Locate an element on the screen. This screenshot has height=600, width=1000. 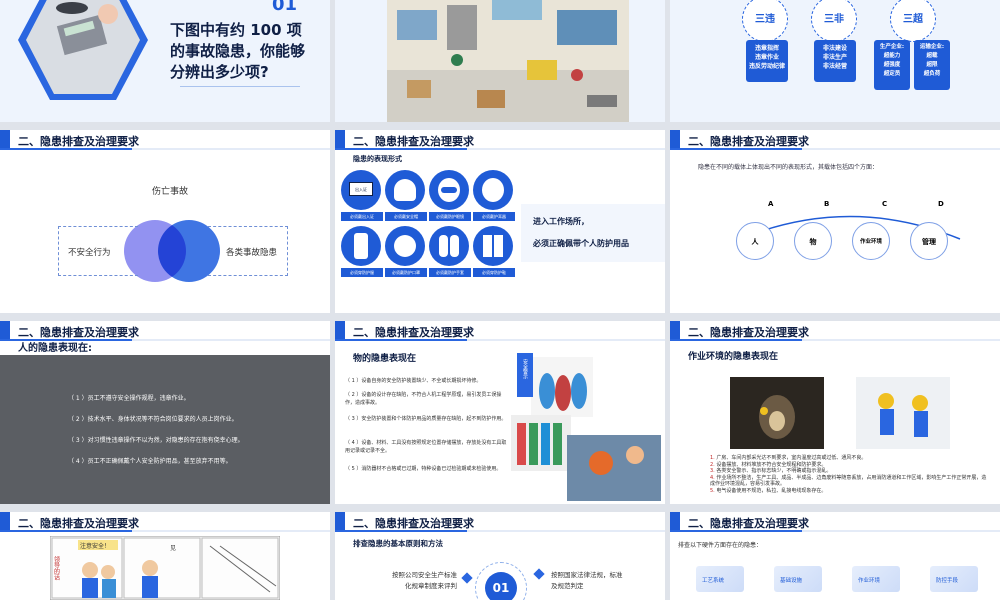
helmet-icon is located at coordinates (405, 190).